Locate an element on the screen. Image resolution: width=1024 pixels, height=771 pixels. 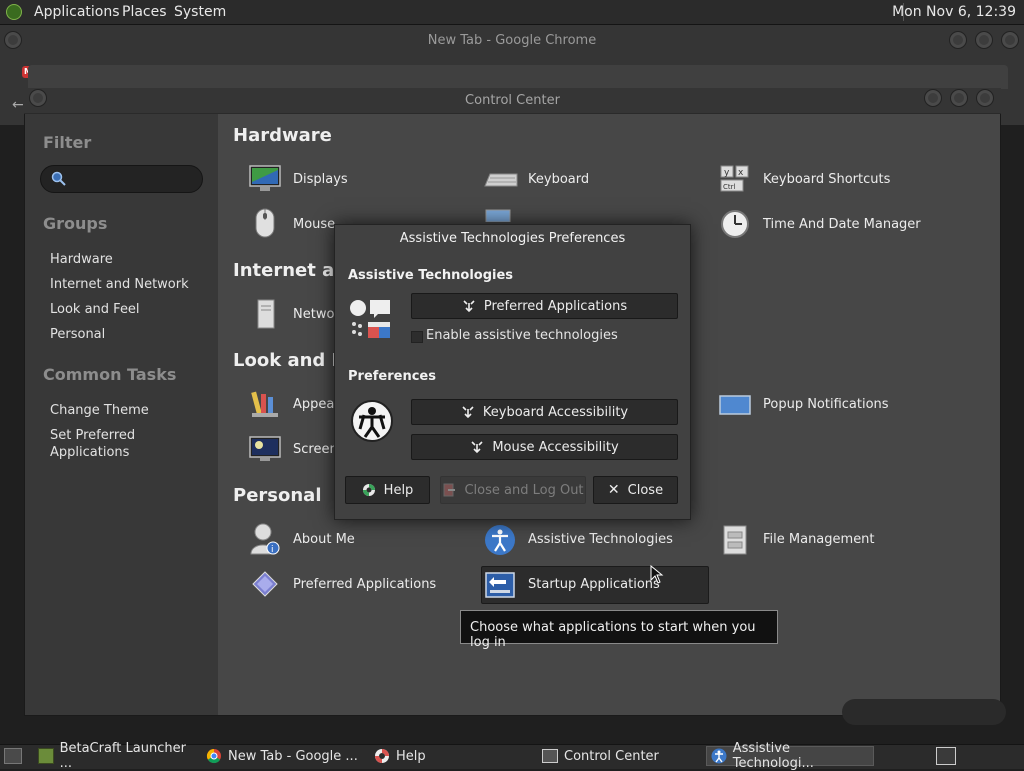
keyboard-accessibility-button: Keyboard Accessibility is located at coordinates (544, 412).